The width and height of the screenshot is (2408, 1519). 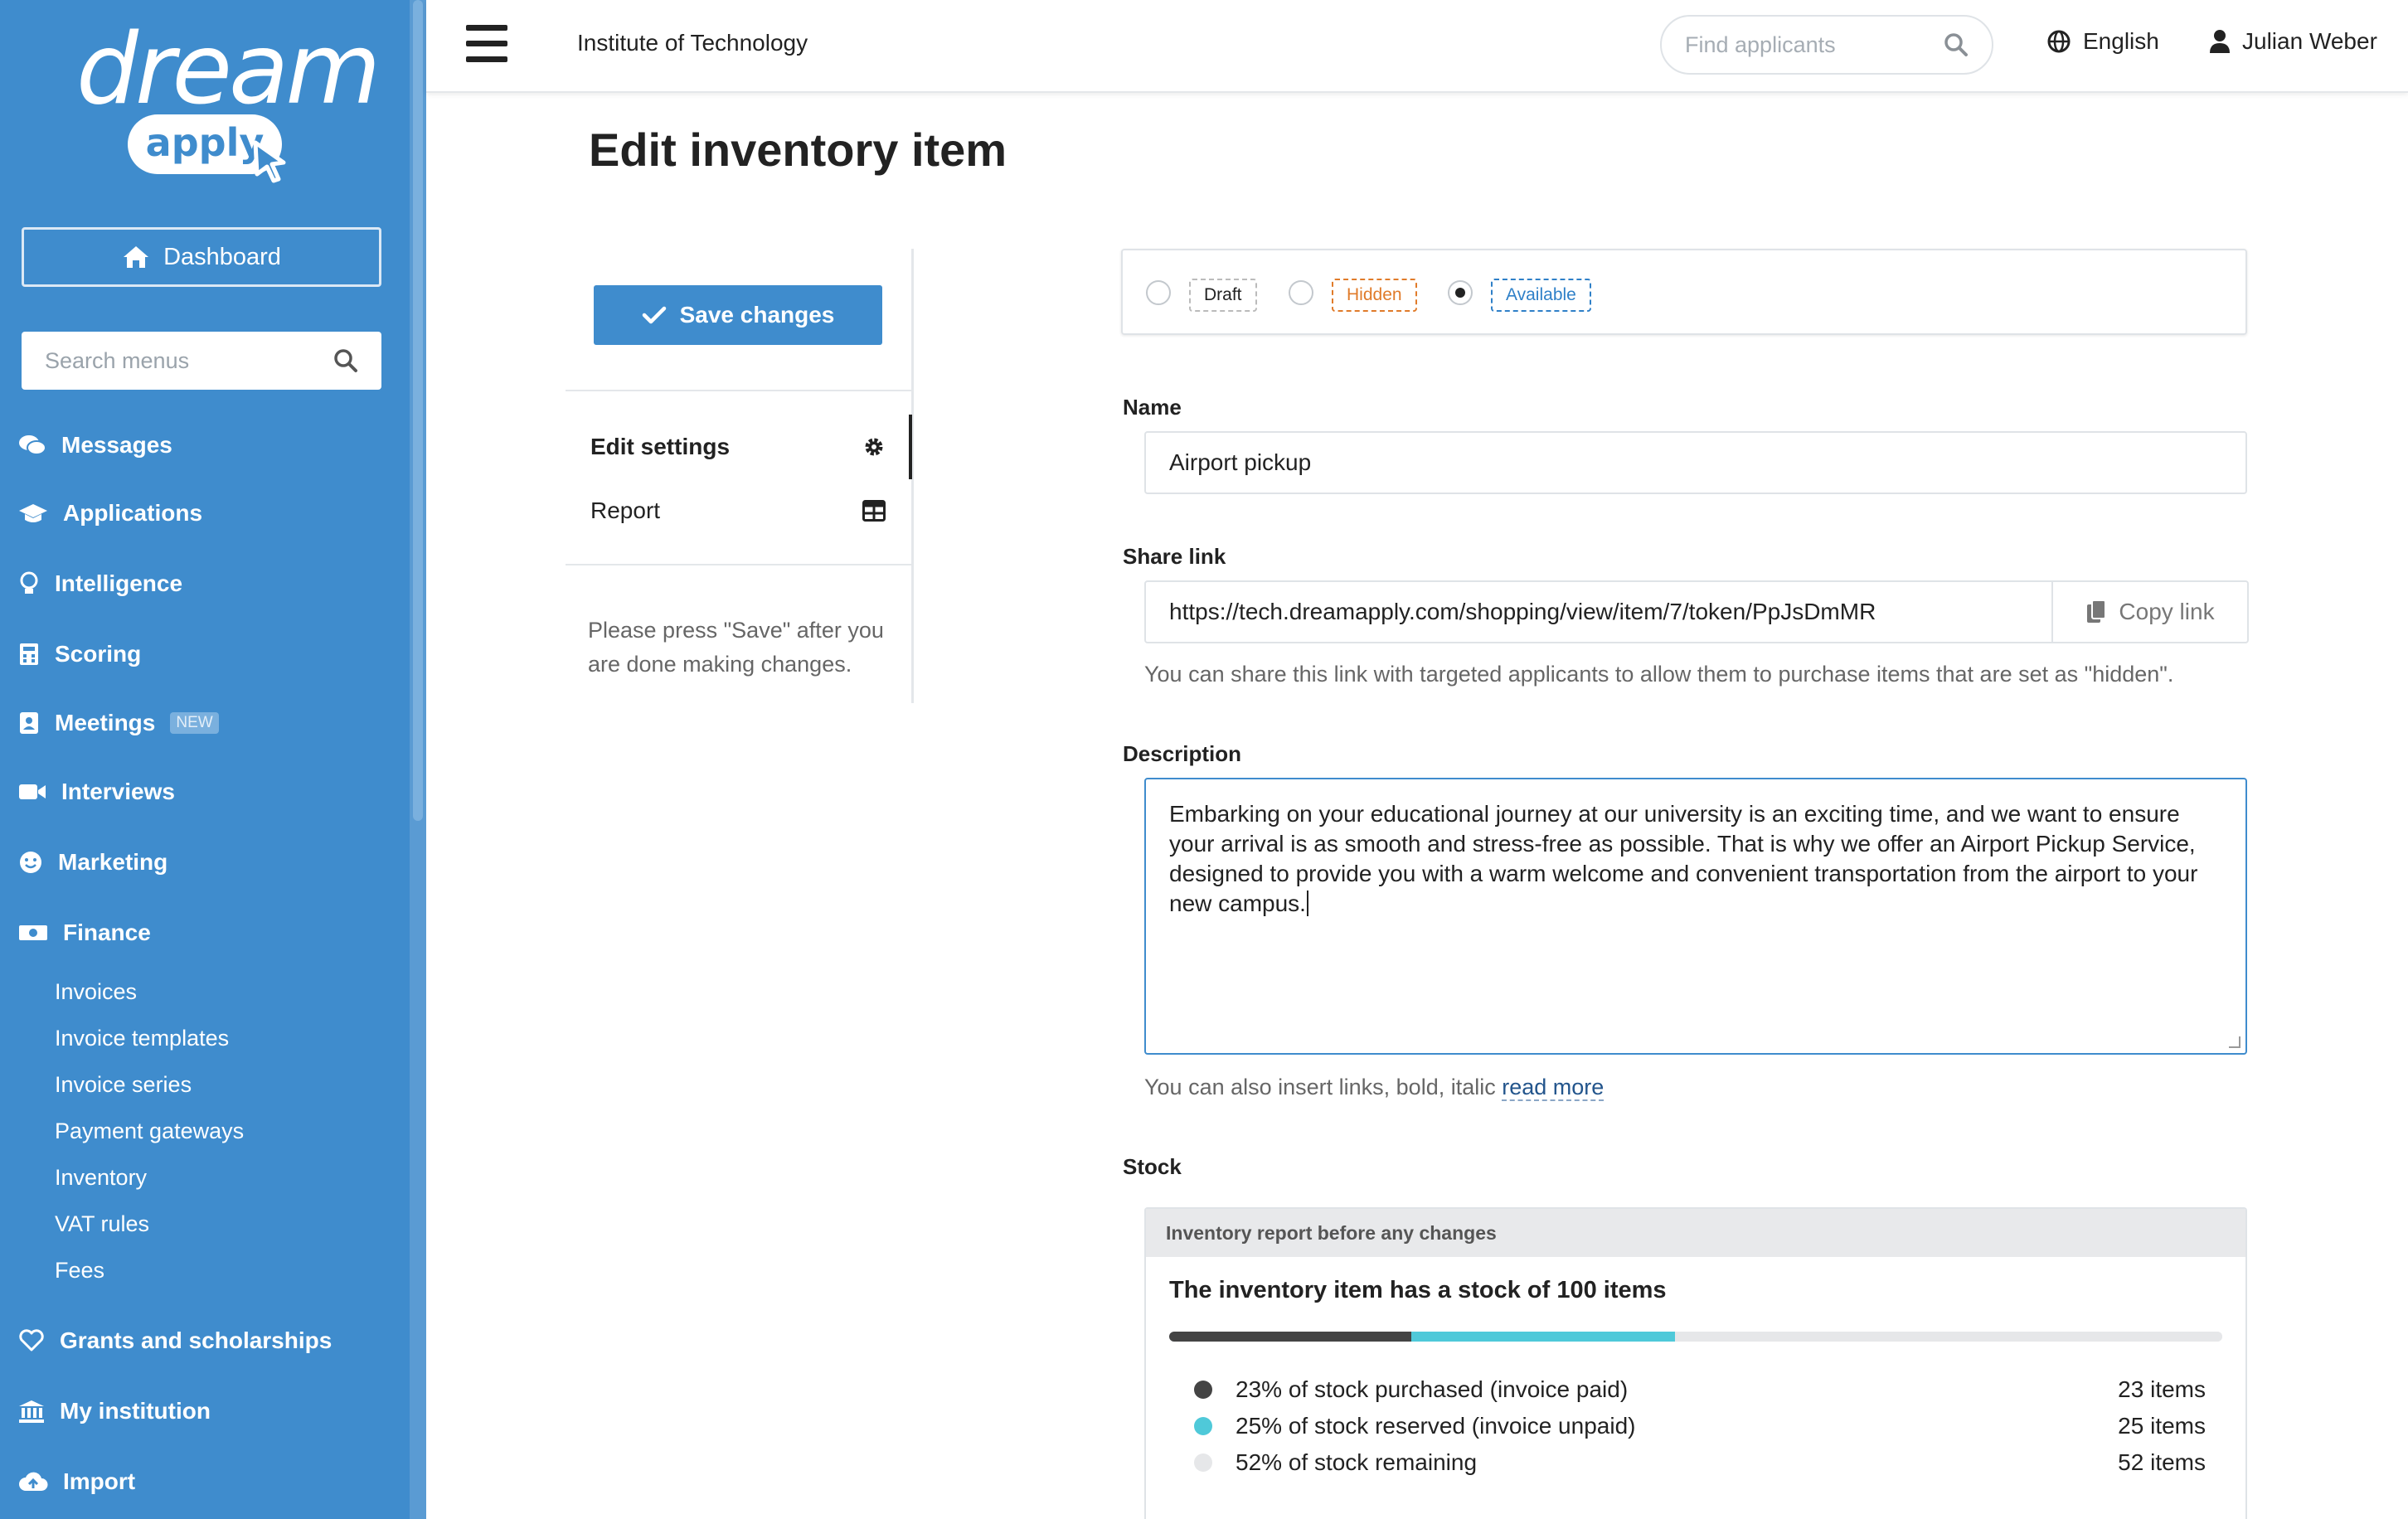 I want to click on status-radio-draft, so click(x=1159, y=293).